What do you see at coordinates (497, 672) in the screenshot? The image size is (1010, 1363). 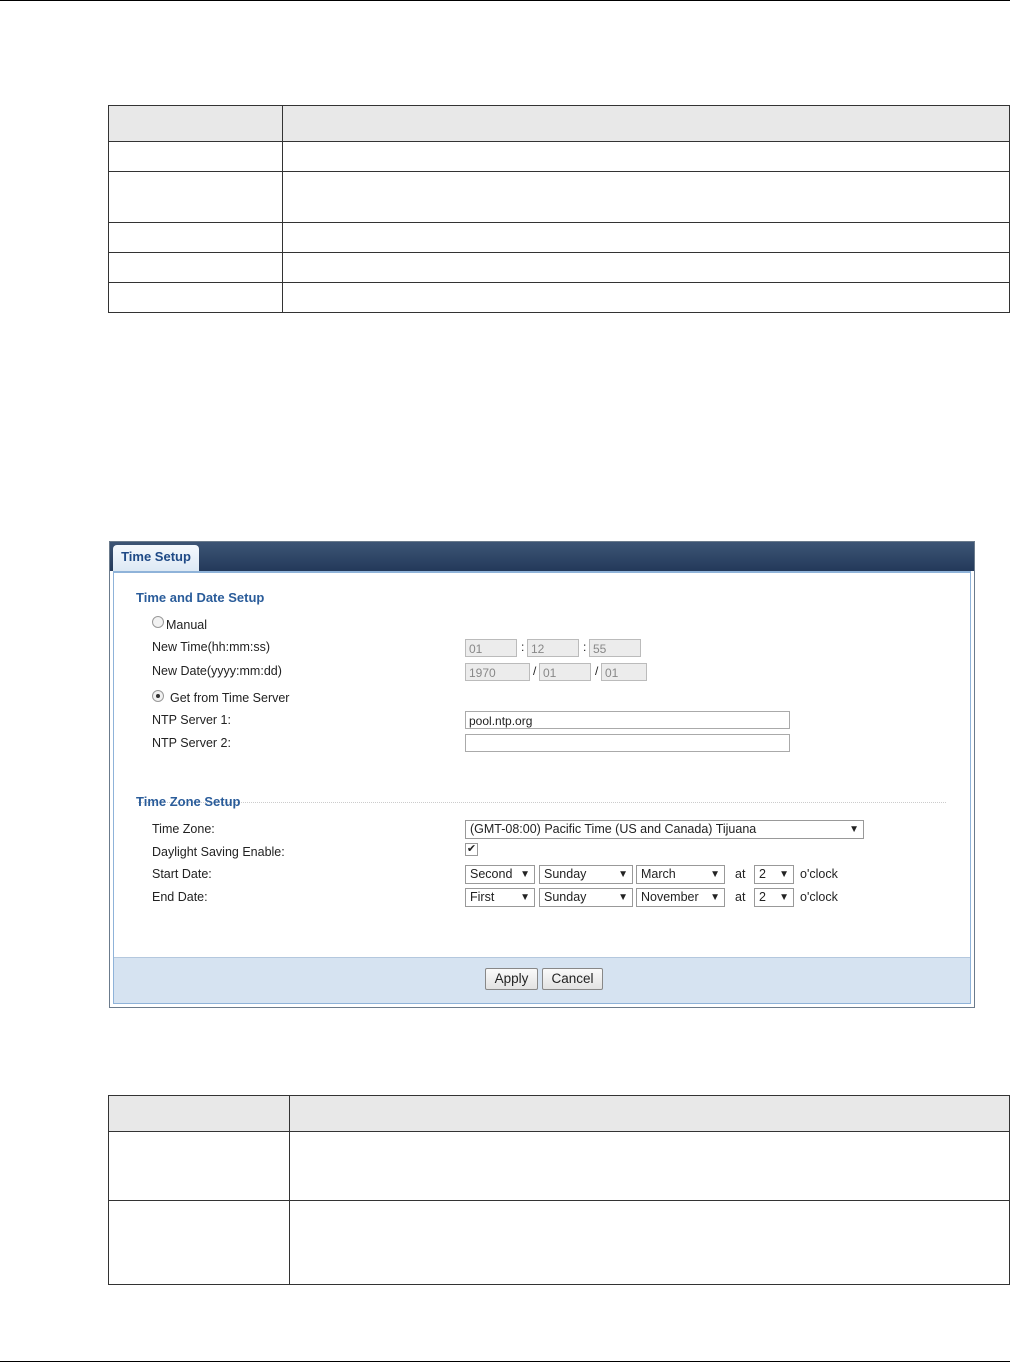 I see `date-year-input: 1970` at bounding box center [497, 672].